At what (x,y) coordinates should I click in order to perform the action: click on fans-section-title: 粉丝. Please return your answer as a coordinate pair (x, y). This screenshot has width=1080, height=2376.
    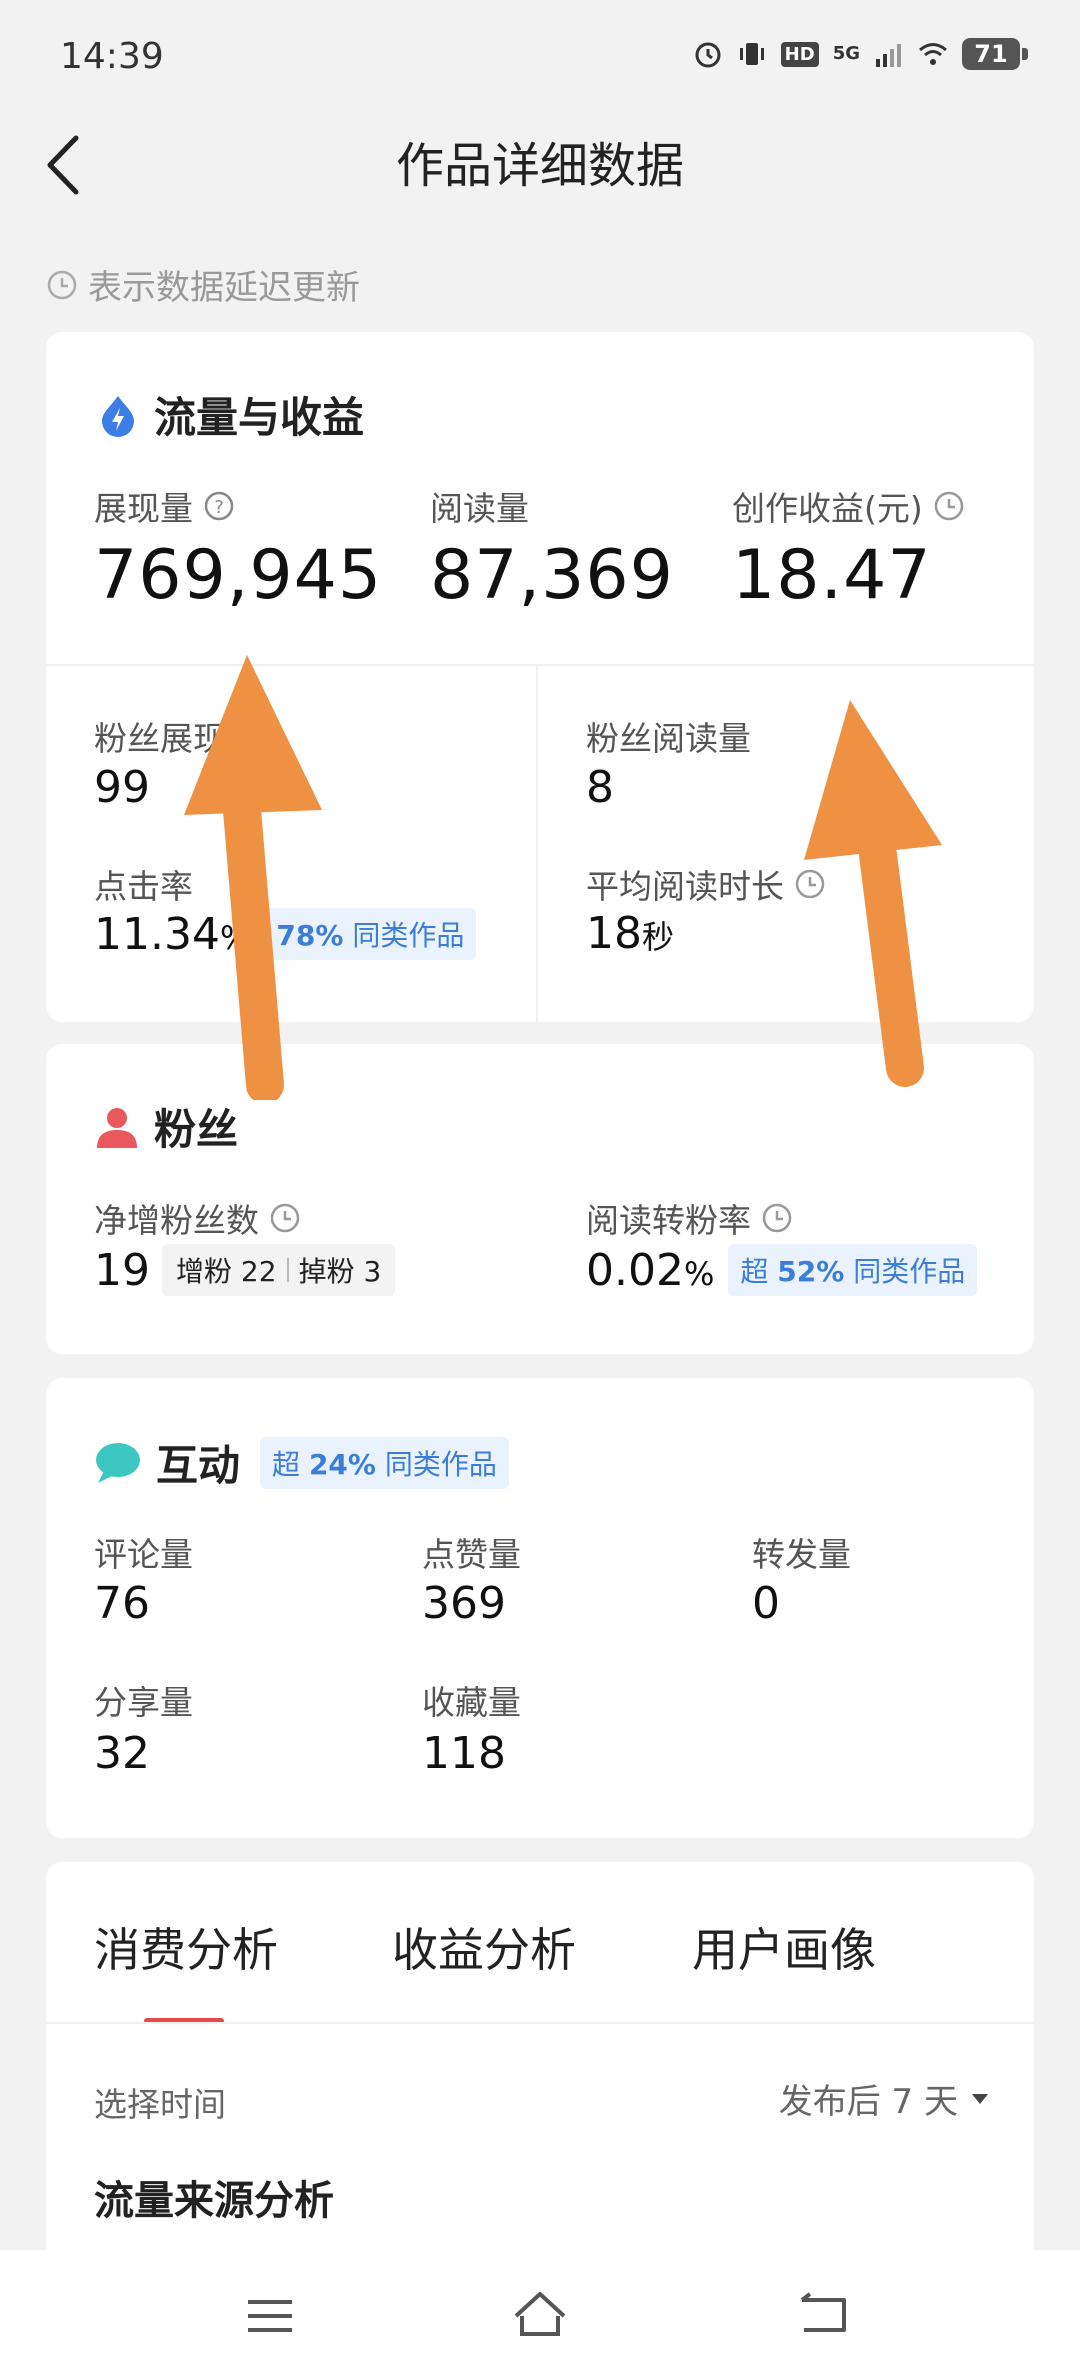
    Looking at the image, I should click on (166, 1126).